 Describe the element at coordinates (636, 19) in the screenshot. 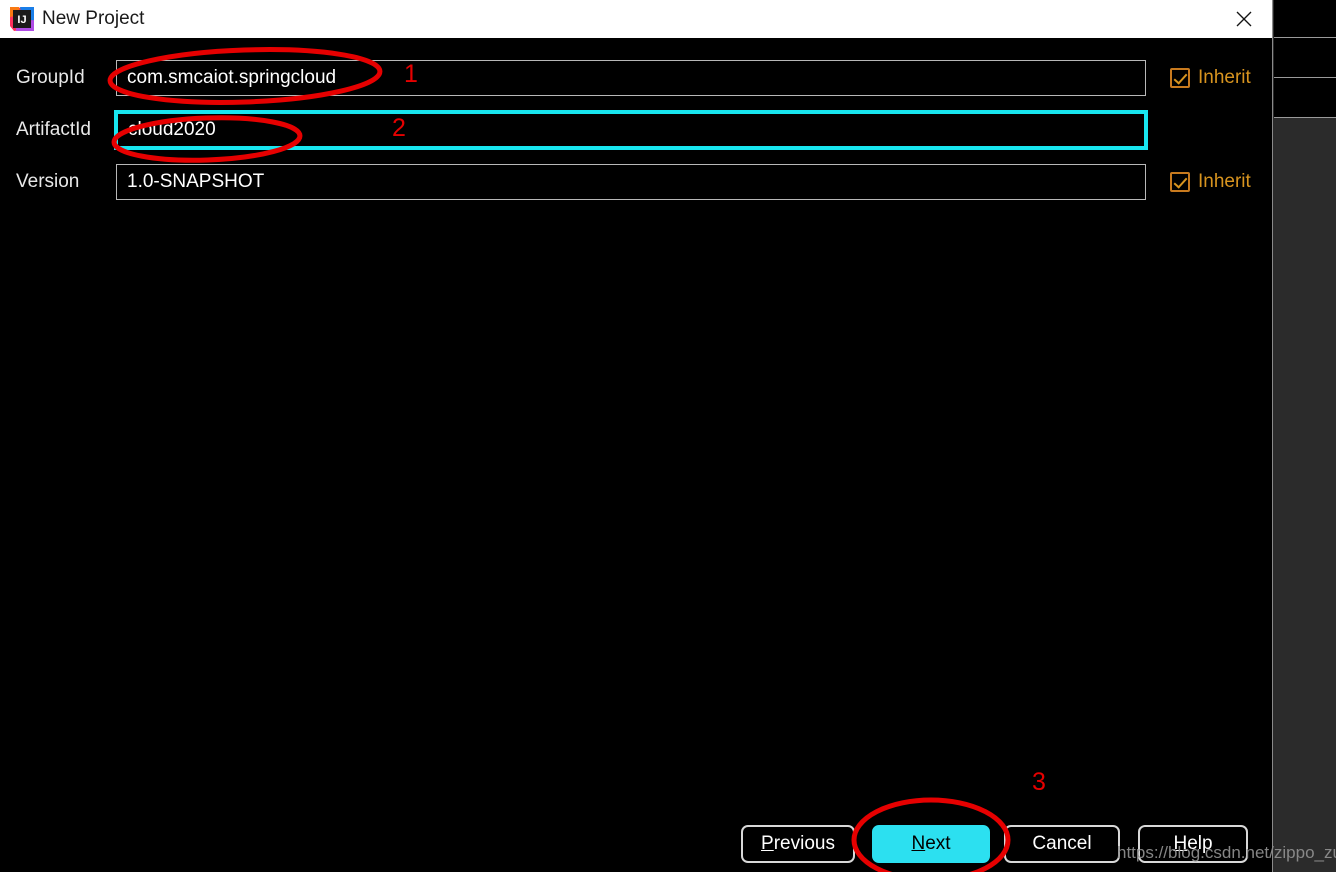

I see `dialog-titlebar: IJ New Project` at that location.